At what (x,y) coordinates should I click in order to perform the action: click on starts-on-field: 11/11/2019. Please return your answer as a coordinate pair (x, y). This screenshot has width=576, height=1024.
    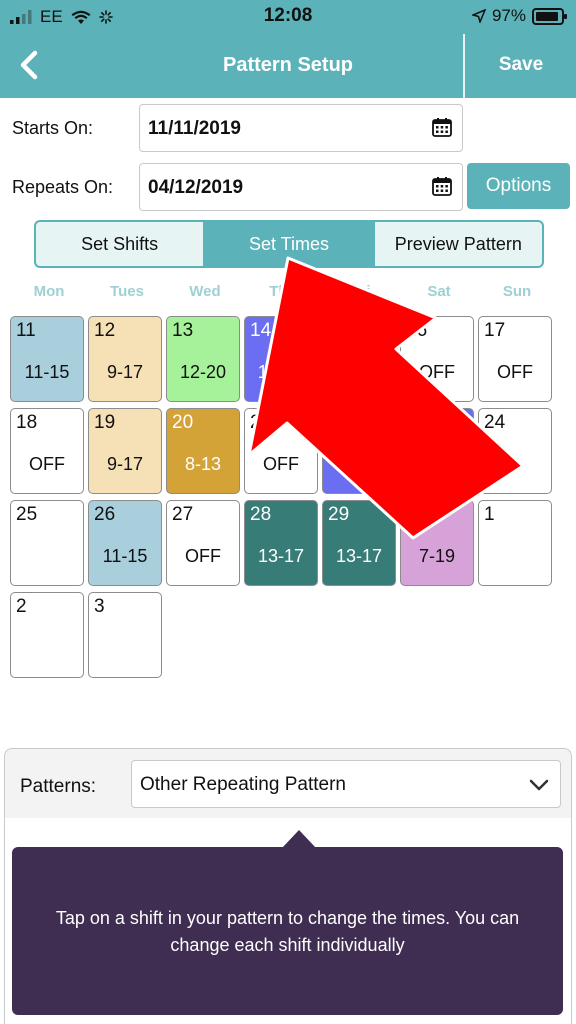
    Looking at the image, I should click on (301, 128).